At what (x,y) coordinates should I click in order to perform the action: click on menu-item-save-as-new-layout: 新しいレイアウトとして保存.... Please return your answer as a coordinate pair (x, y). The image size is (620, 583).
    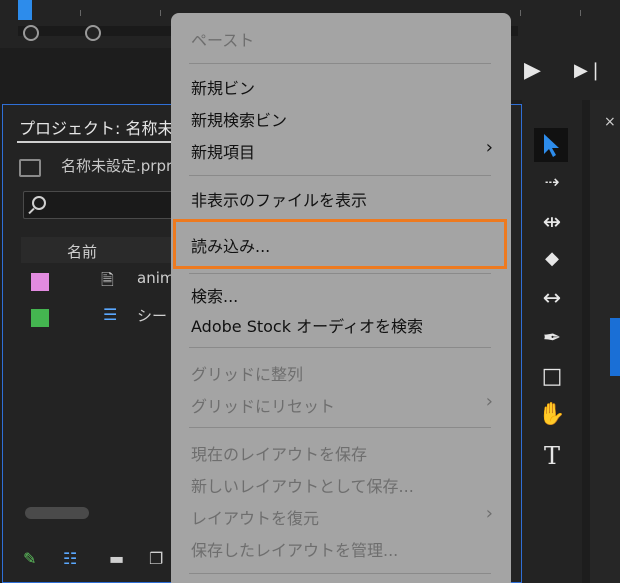
    Looking at the image, I should click on (302, 485).